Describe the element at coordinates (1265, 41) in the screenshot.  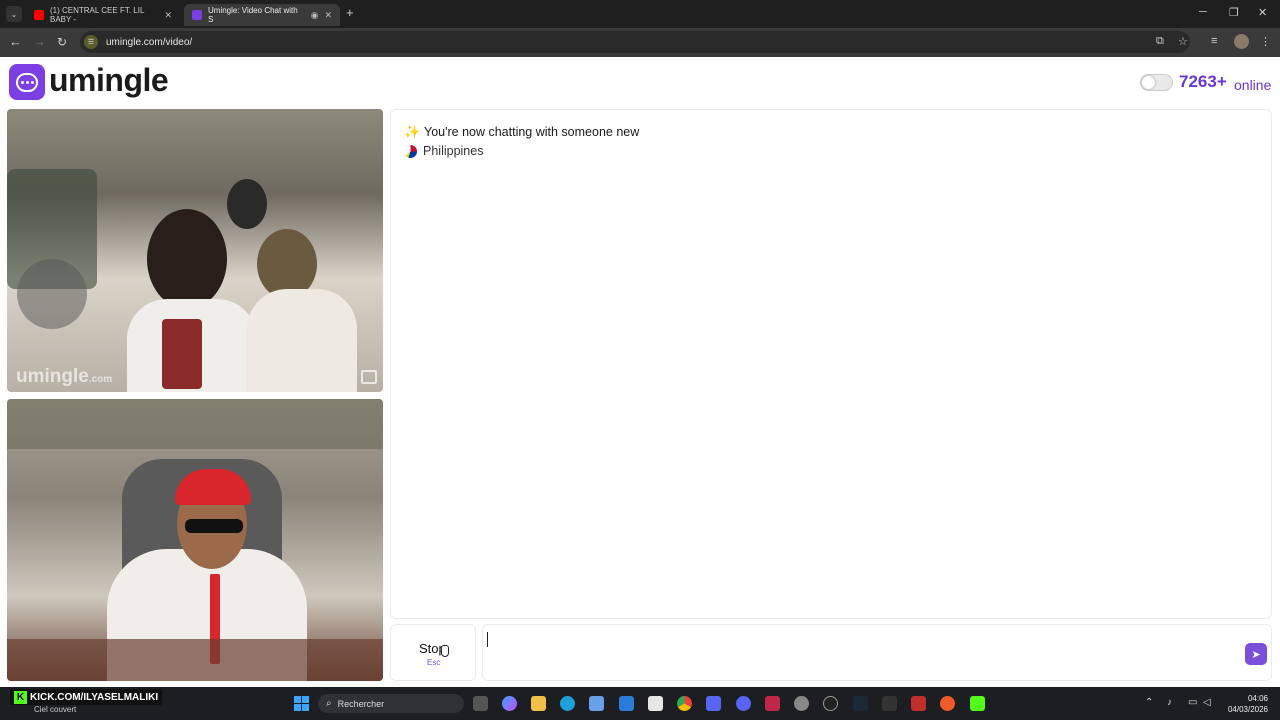
I see `menu-kebab-icon: ⋮` at that location.